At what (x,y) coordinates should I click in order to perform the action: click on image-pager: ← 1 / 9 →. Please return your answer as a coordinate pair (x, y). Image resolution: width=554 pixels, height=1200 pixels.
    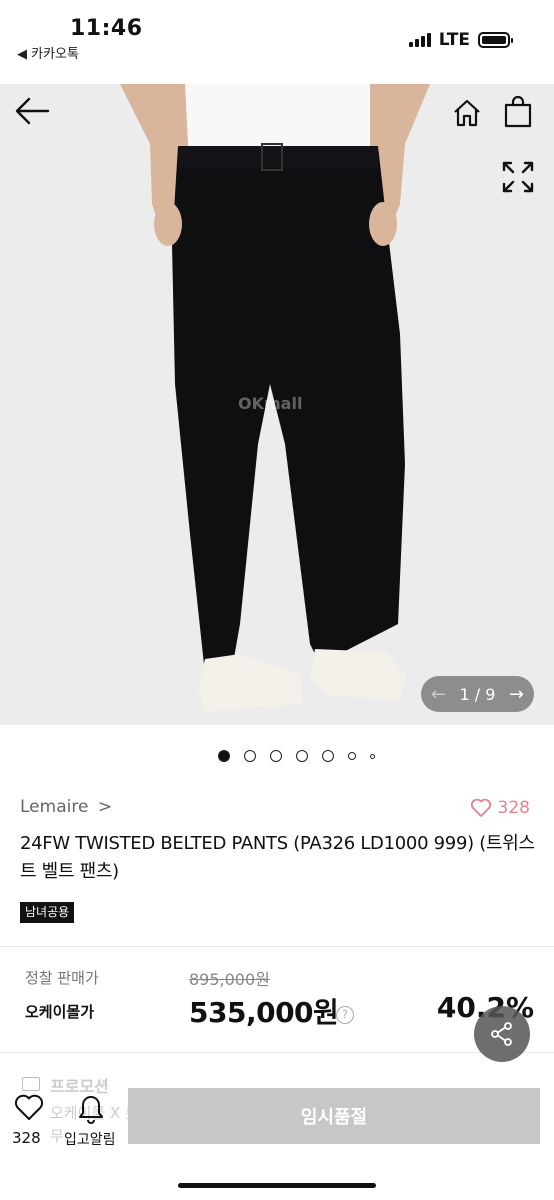
    Looking at the image, I should click on (477, 694).